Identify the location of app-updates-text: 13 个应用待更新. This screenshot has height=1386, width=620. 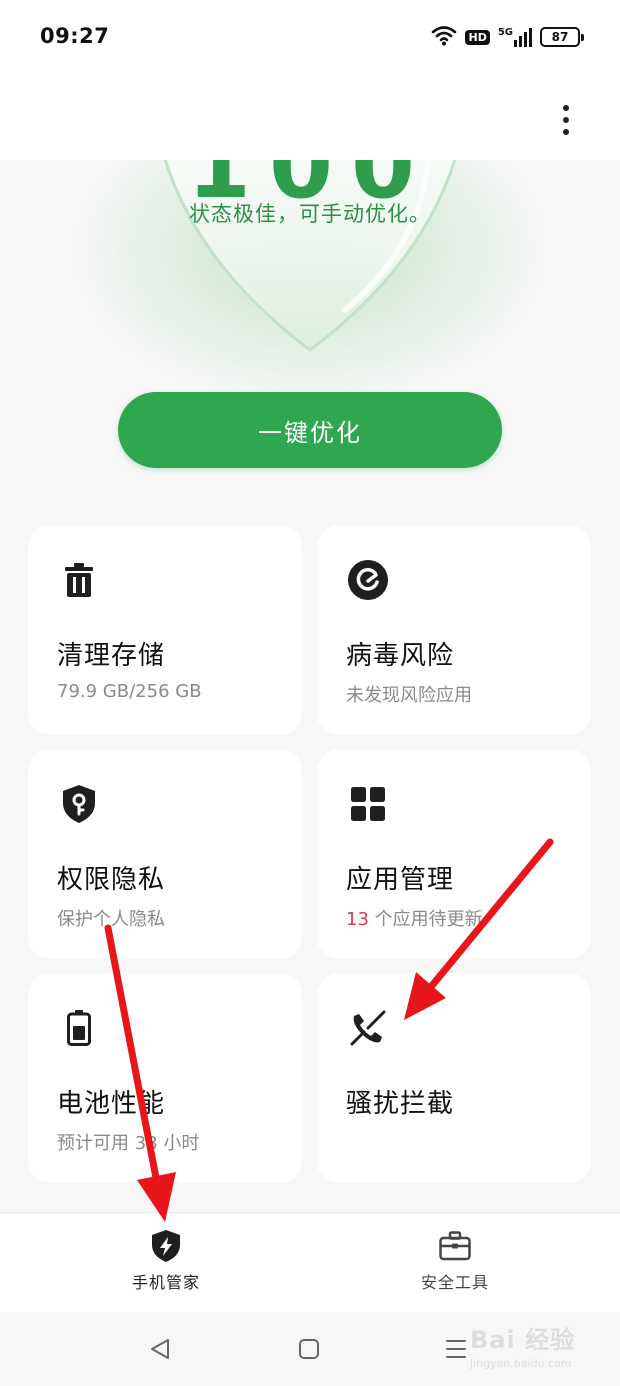
(414, 918).